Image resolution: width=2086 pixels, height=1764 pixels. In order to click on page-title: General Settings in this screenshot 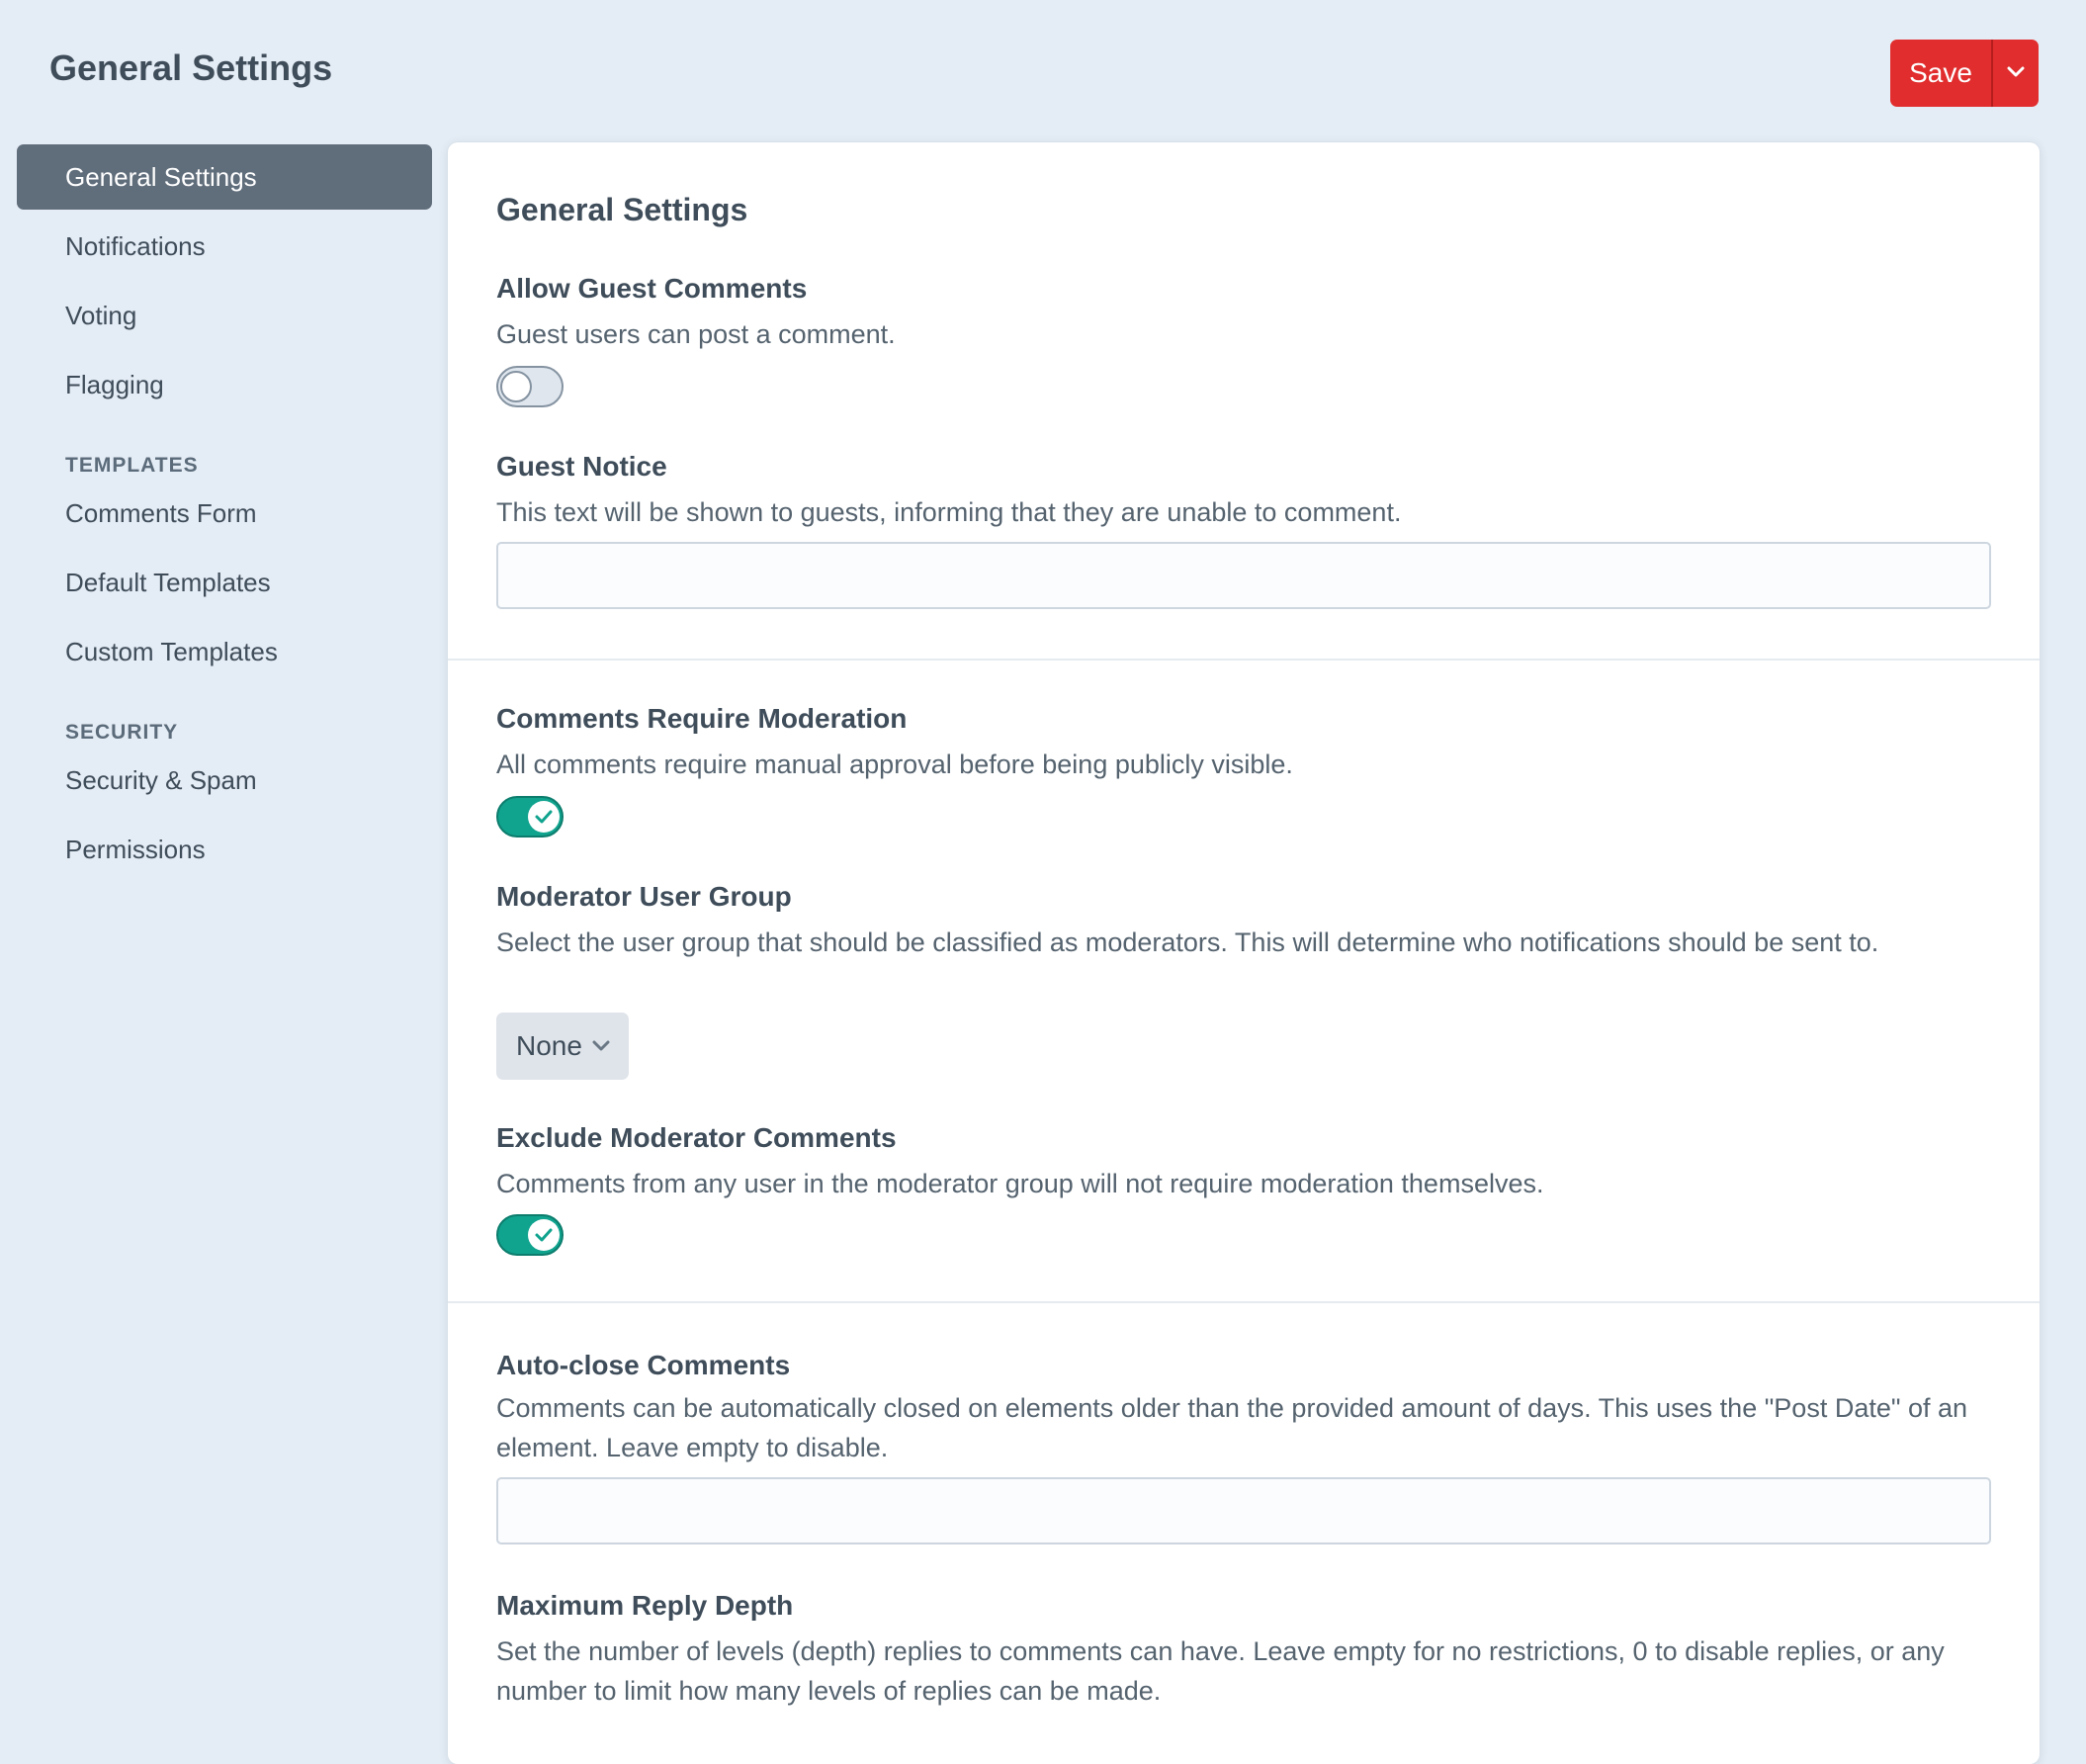, I will do `click(191, 68)`.